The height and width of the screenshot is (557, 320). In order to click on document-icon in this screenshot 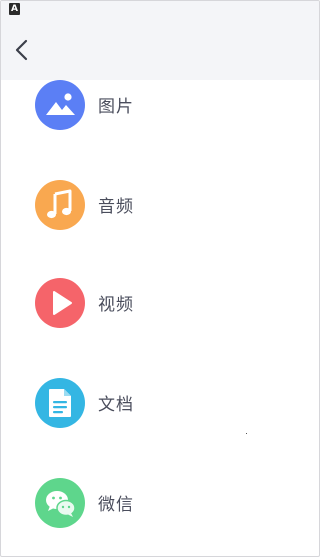, I will do `click(60, 403)`.